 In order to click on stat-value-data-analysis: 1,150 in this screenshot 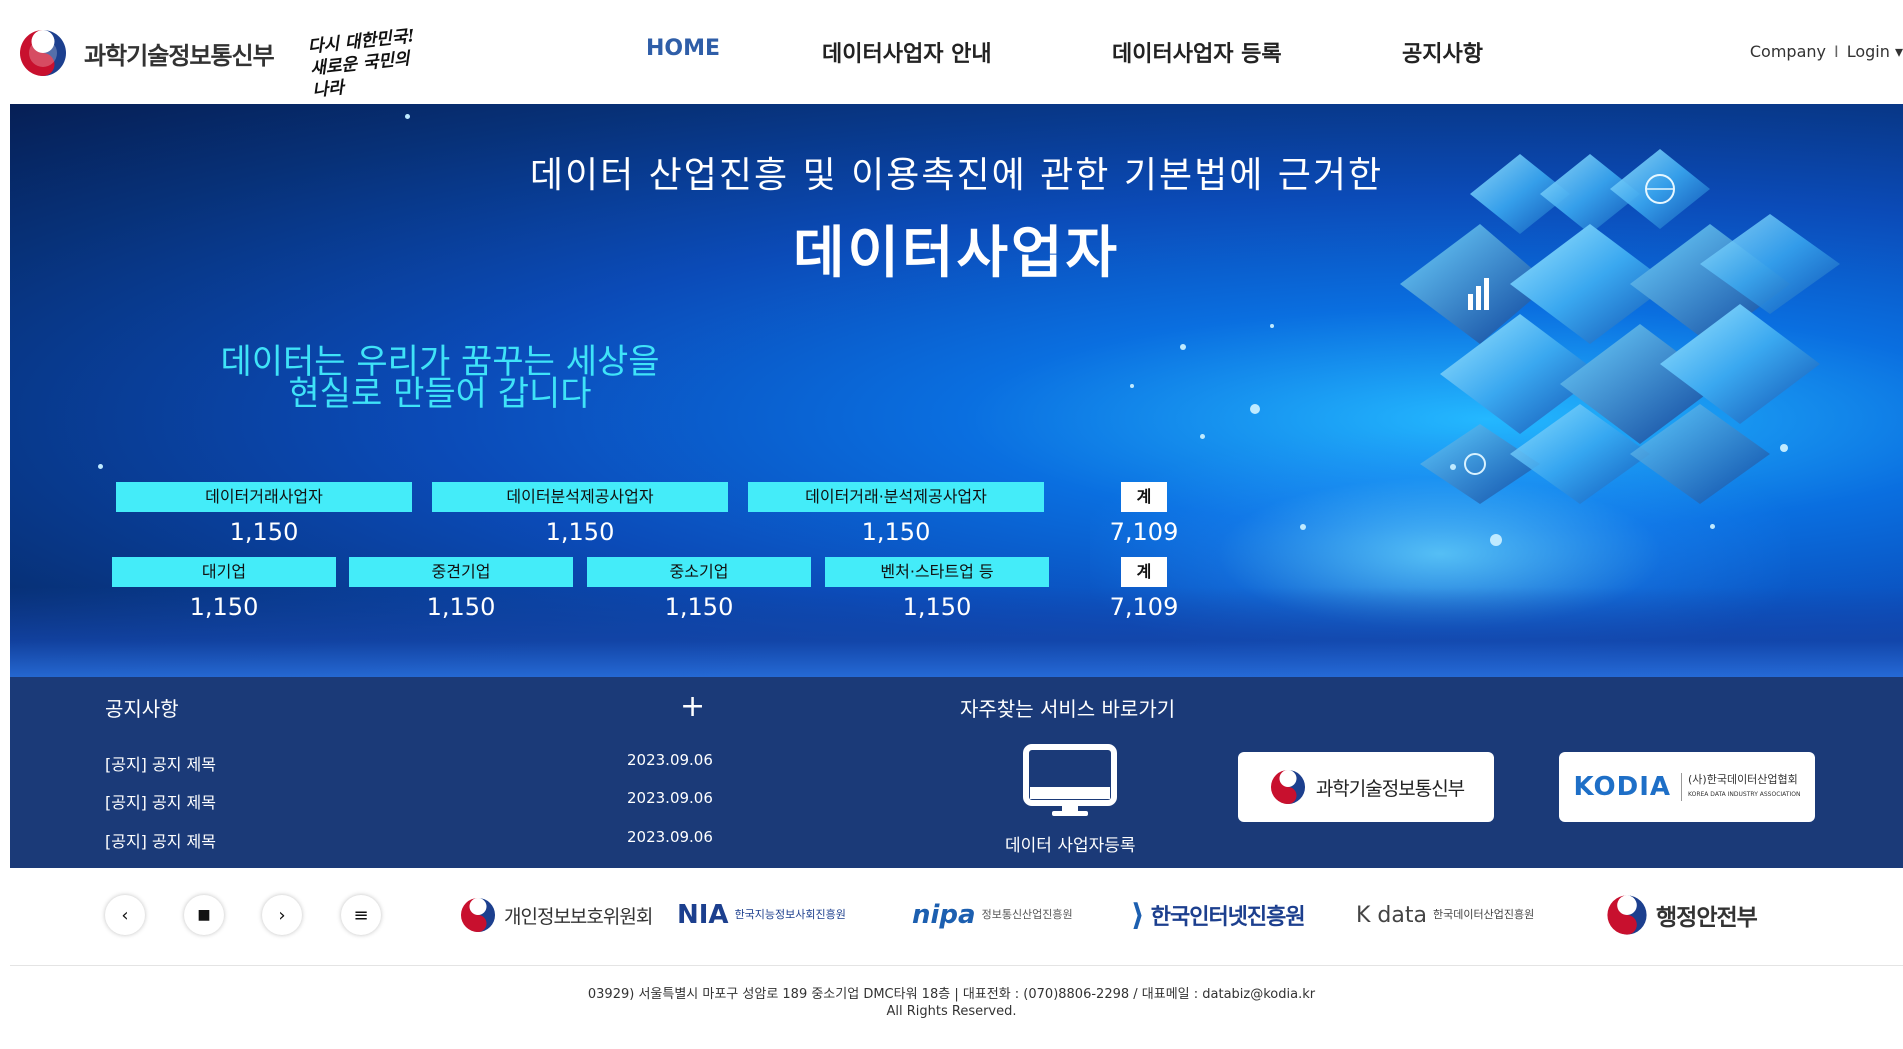, I will do `click(580, 532)`.